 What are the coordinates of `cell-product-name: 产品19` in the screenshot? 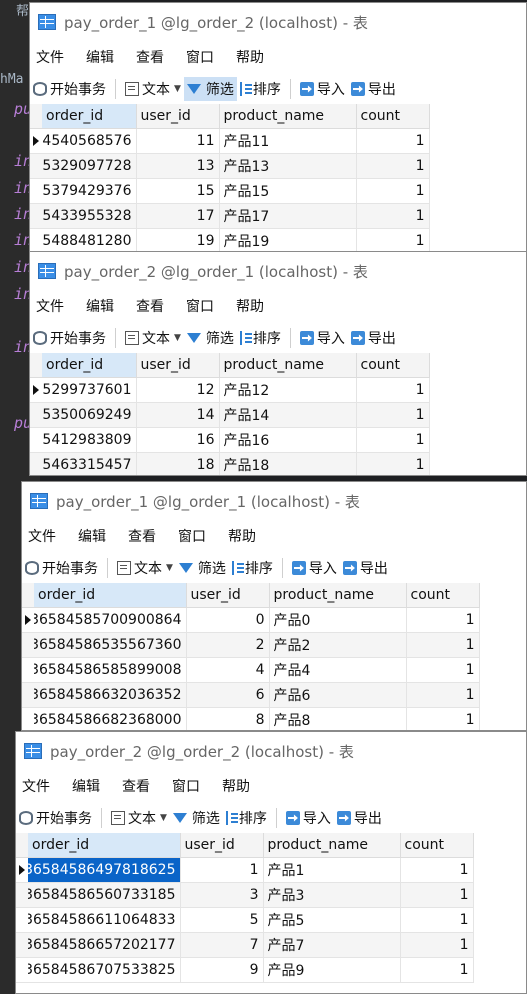 It's located at (288, 239).